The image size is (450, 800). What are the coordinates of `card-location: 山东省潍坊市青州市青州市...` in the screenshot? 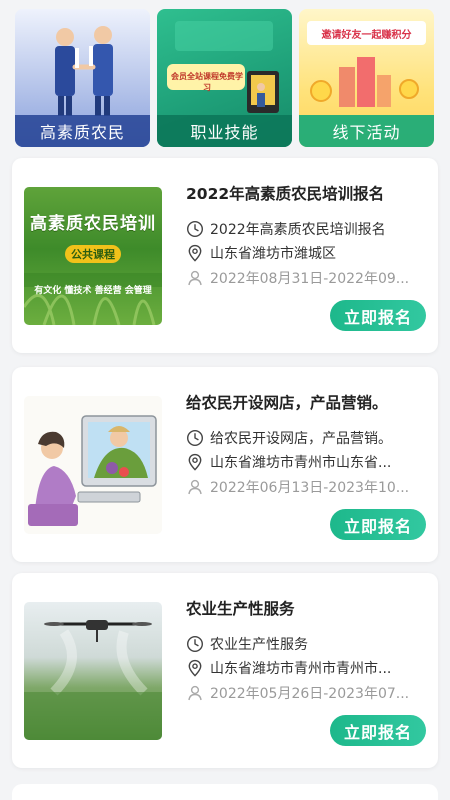 It's located at (301, 669).